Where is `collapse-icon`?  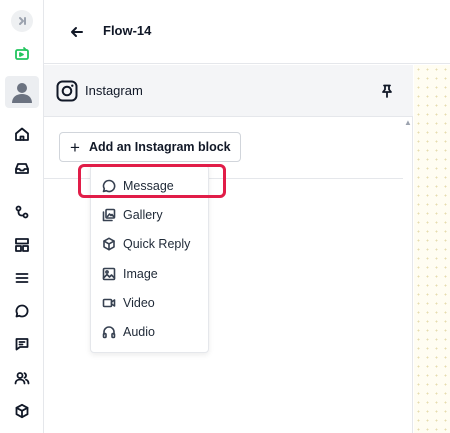
collapse-icon is located at coordinates (22, 21).